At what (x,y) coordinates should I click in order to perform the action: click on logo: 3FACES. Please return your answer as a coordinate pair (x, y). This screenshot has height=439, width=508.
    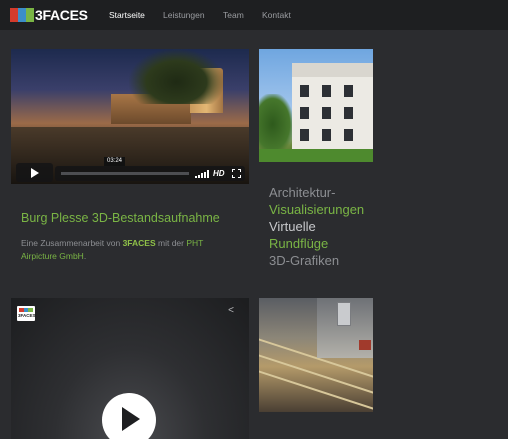
    Looking at the image, I should click on (49, 15).